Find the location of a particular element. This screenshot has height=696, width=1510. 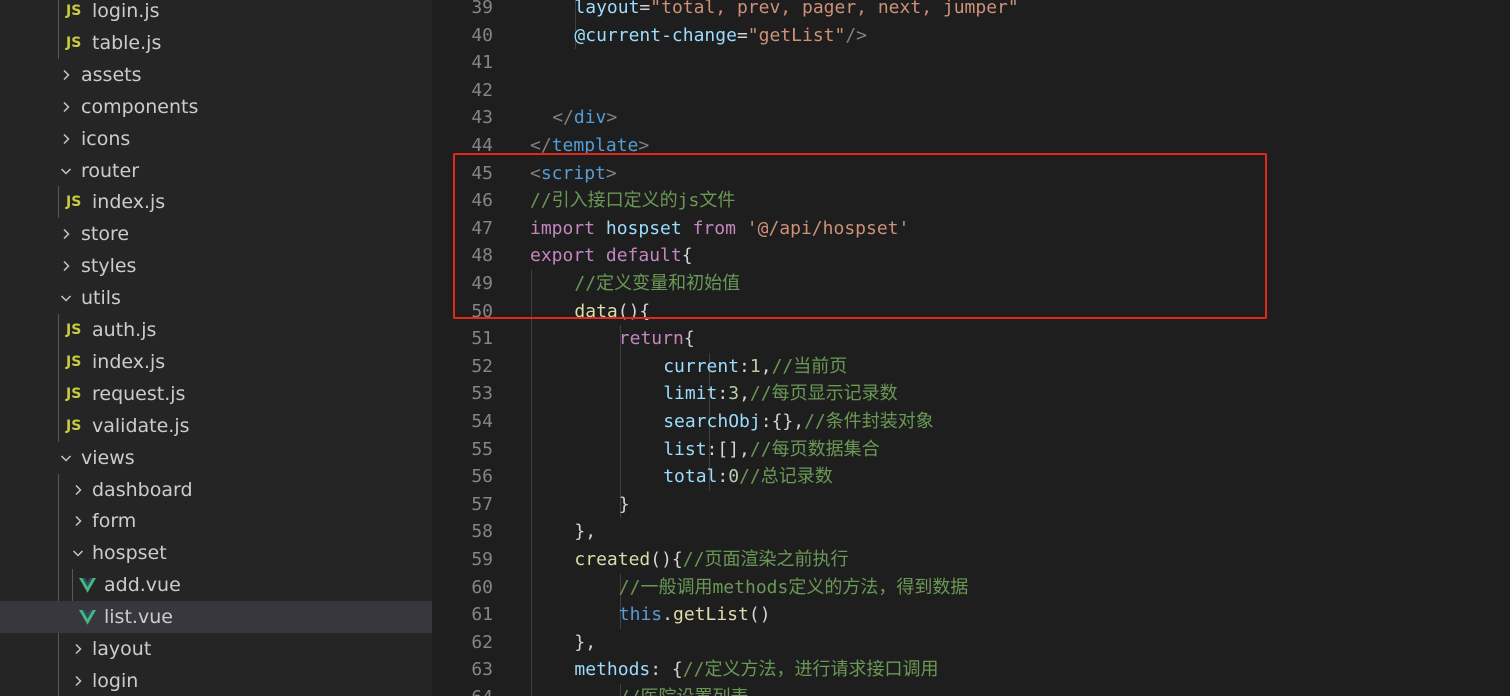

line-number: 59 is located at coordinates (482, 559).